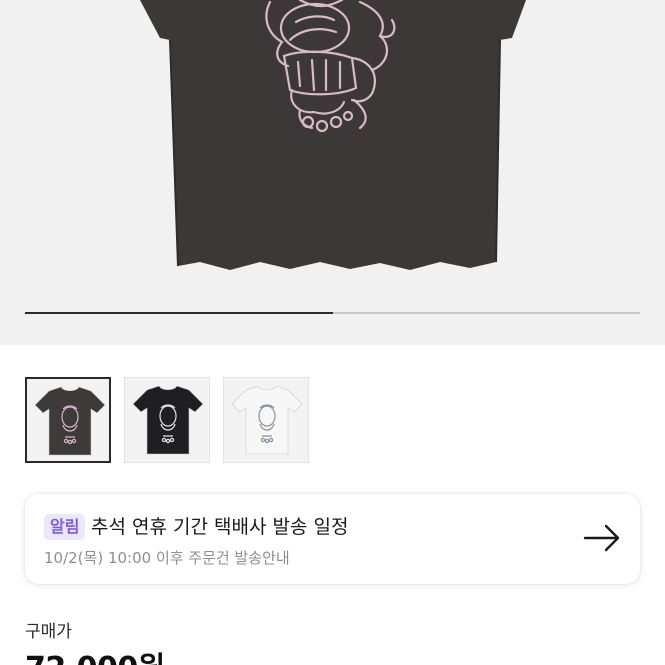 The height and width of the screenshot is (665, 665). I want to click on gallery-progress-fill, so click(179, 313).